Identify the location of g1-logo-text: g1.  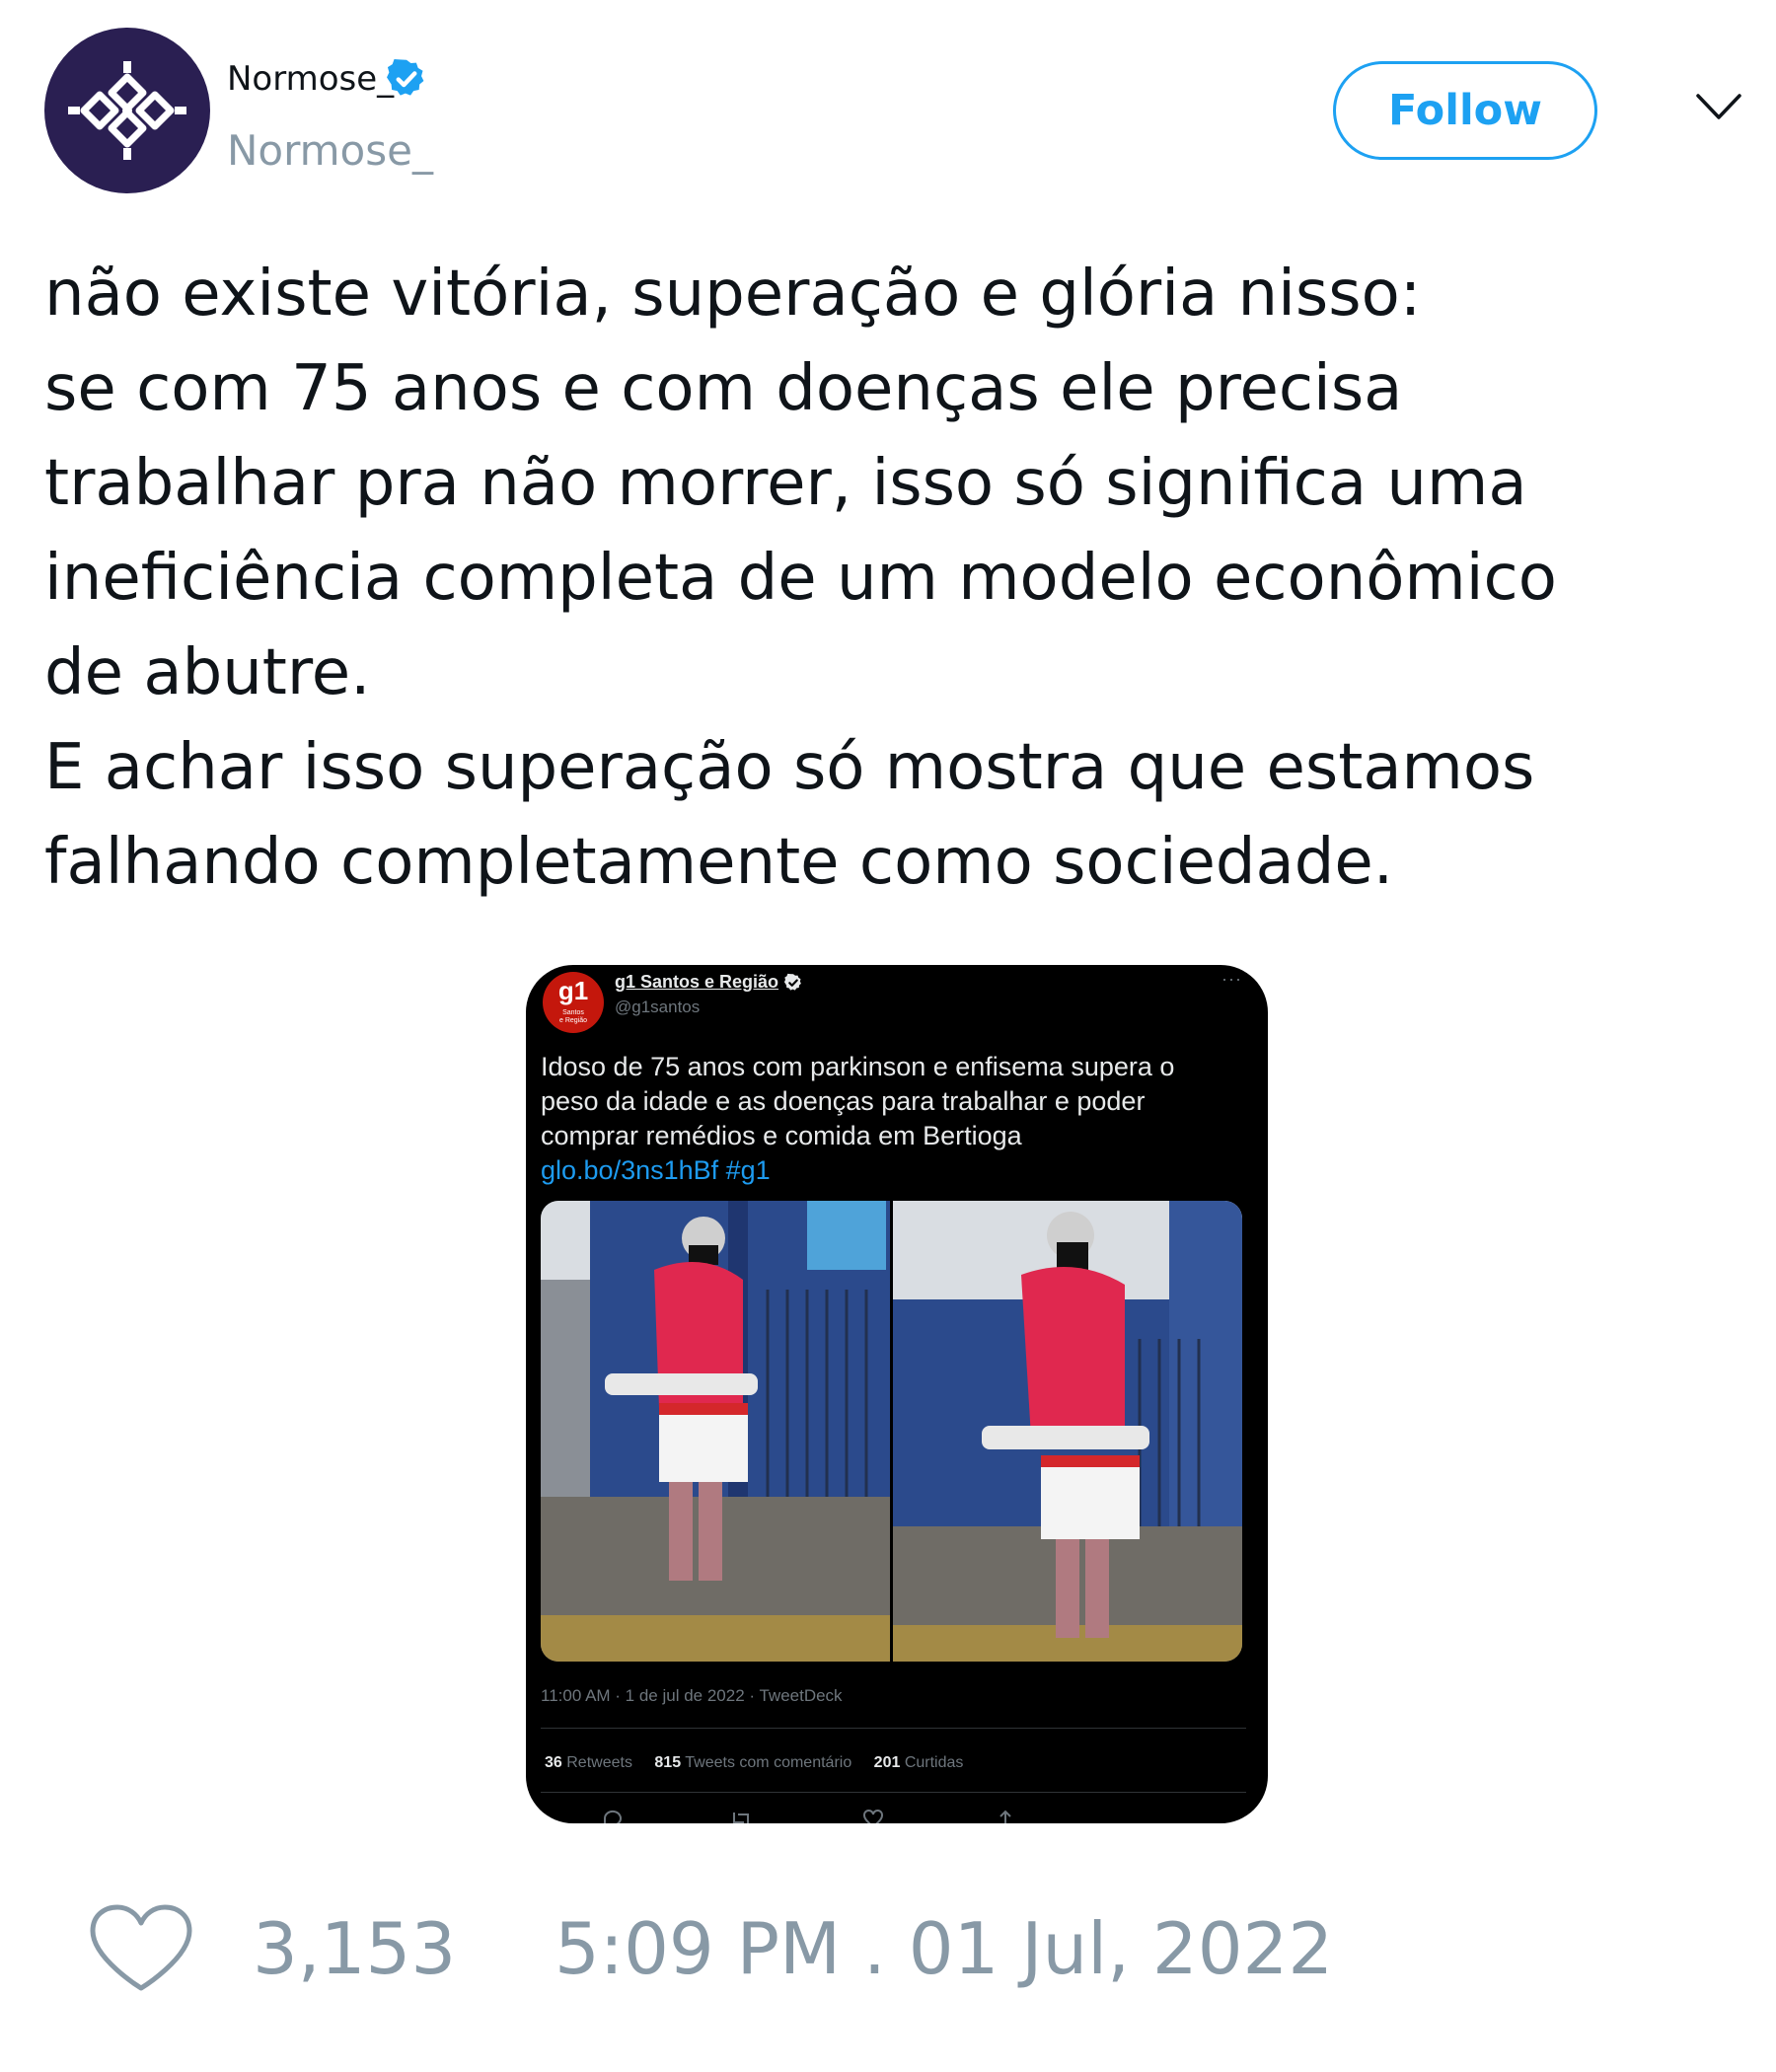
(573, 991).